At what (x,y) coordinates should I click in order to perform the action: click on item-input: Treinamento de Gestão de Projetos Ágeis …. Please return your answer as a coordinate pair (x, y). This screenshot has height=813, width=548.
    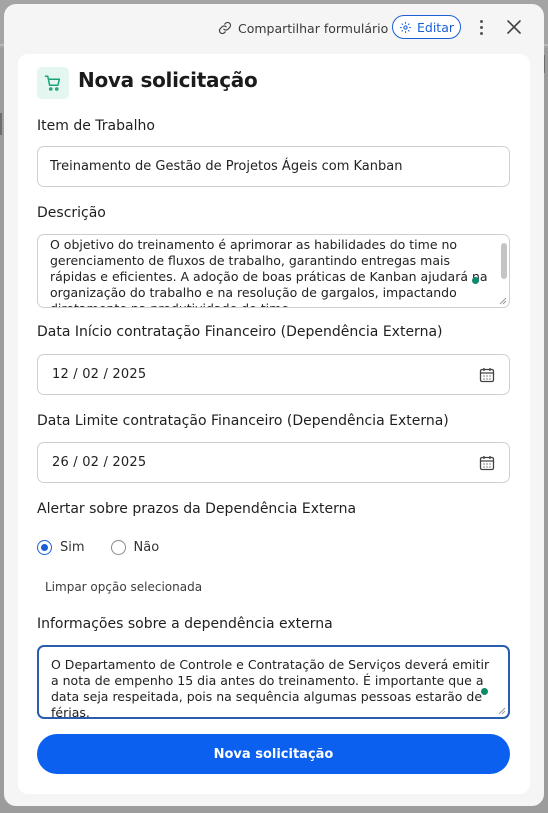
    Looking at the image, I should click on (273, 166).